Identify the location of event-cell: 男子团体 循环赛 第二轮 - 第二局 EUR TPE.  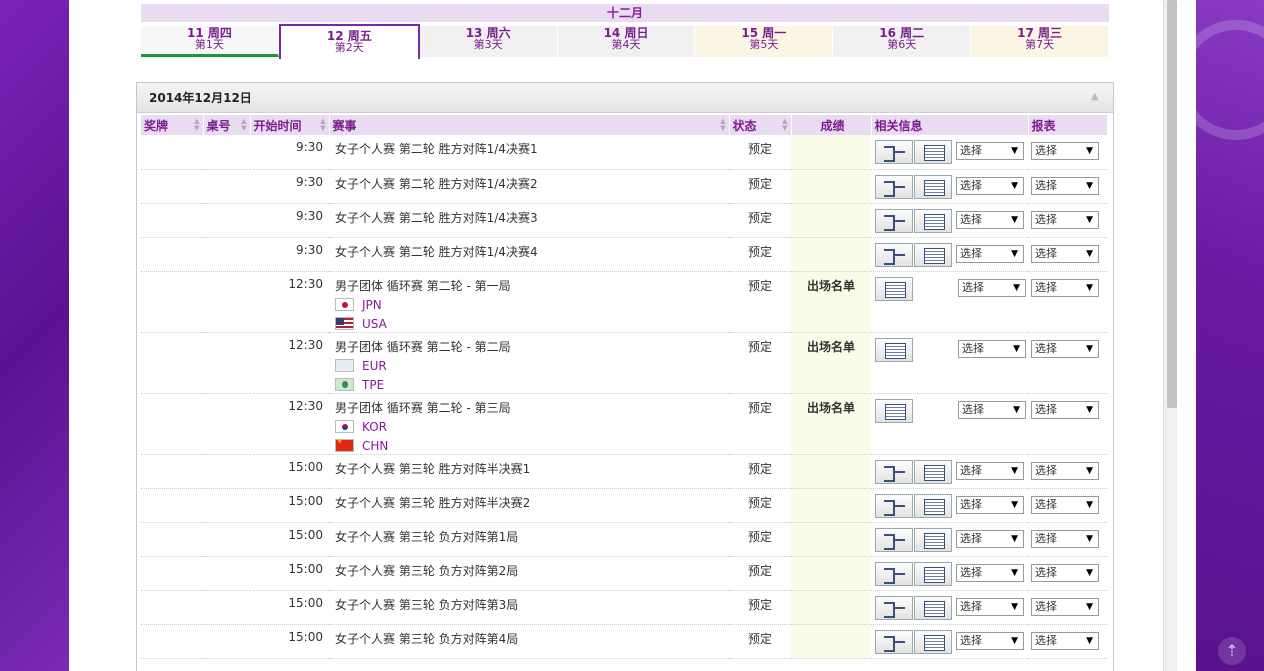
(529, 363).